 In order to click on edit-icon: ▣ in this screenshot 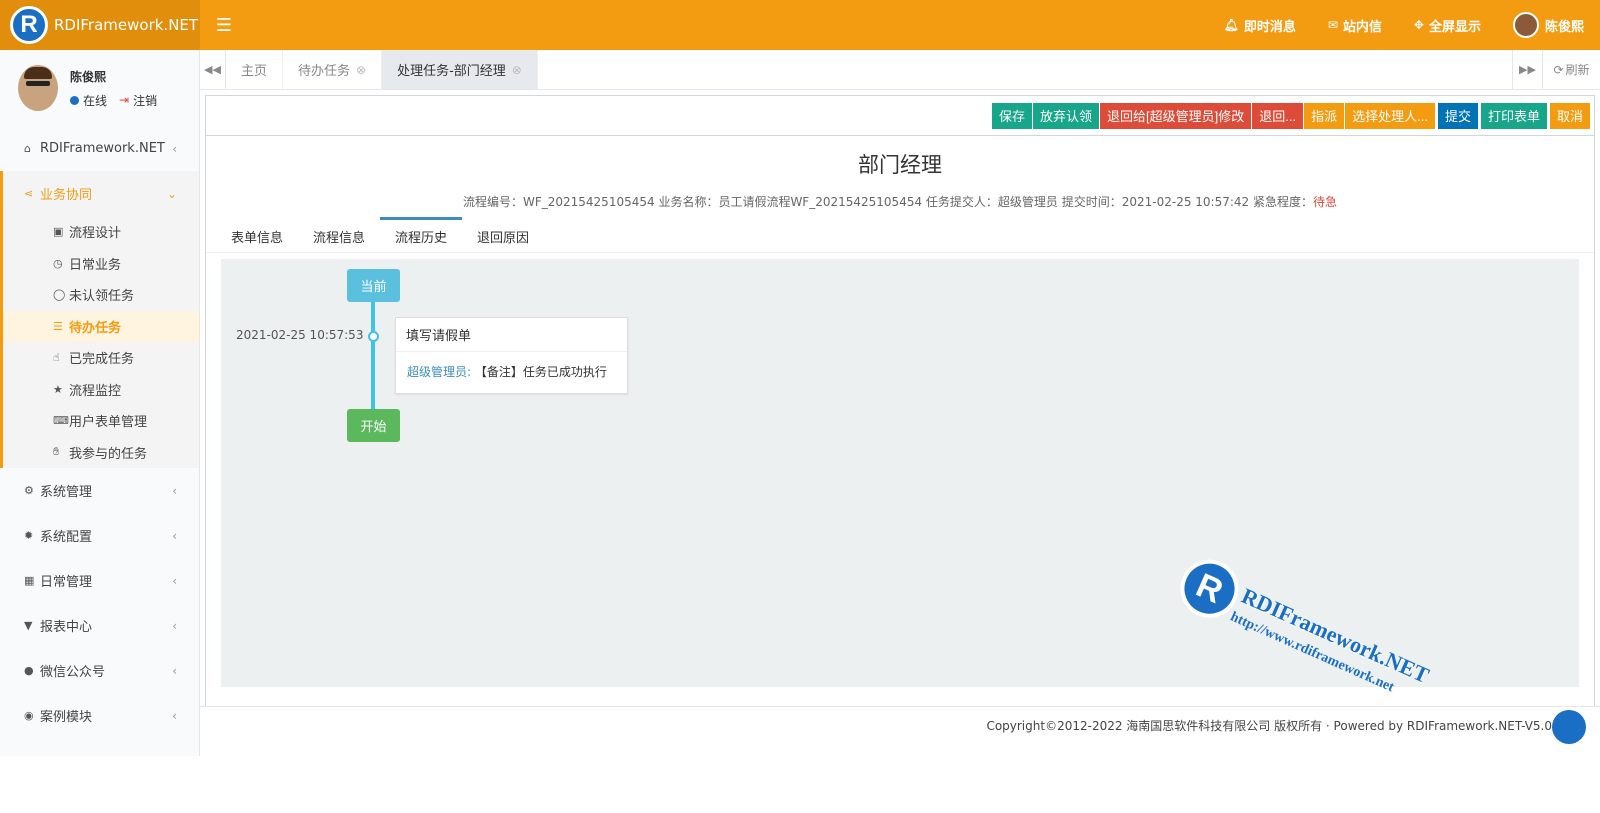, I will do `click(58, 232)`.